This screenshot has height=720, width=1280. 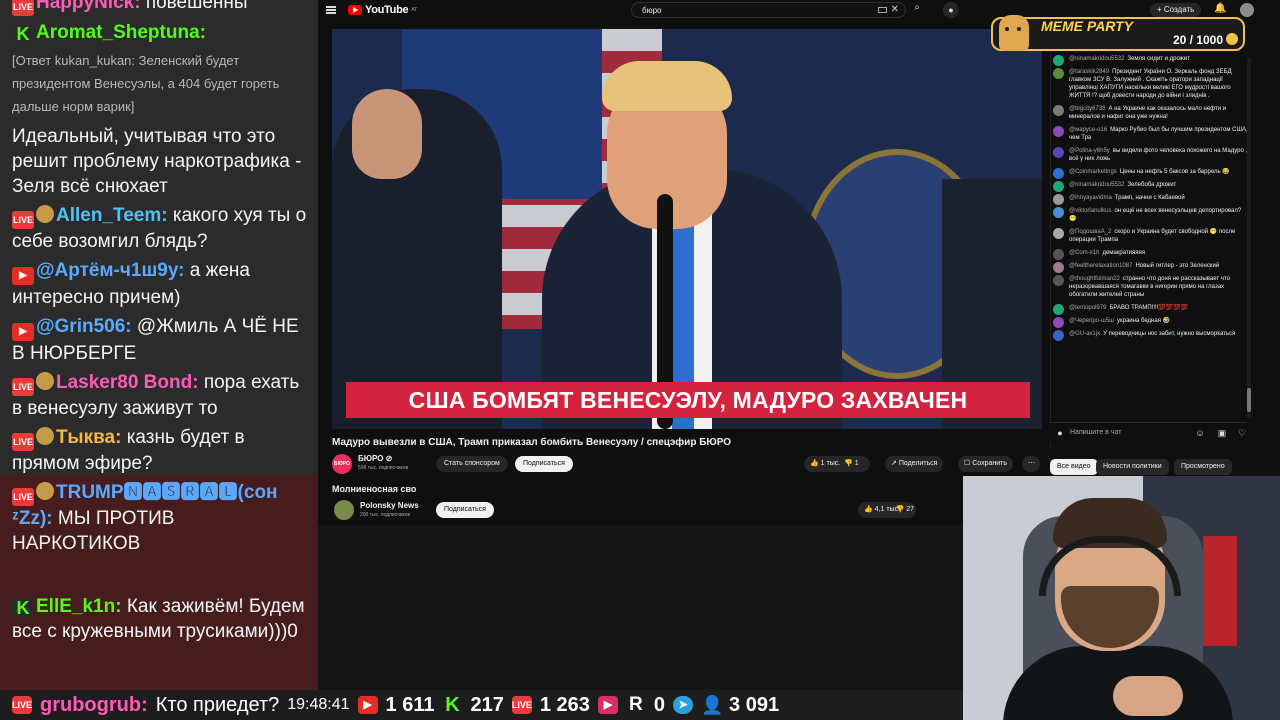 What do you see at coordinates (1031, 464) in the screenshot?
I see `more-actions-icon: ⋯` at bounding box center [1031, 464].